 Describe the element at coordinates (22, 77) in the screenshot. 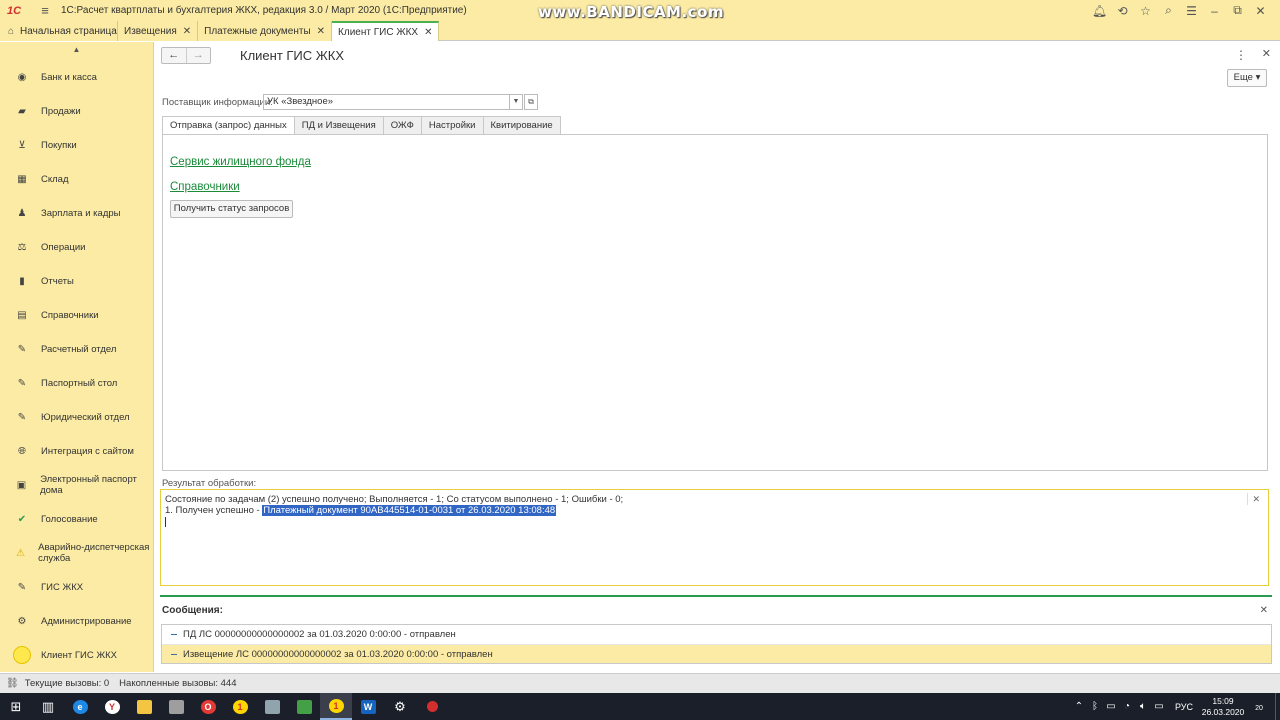

I see `bank-icon: ◉` at that location.